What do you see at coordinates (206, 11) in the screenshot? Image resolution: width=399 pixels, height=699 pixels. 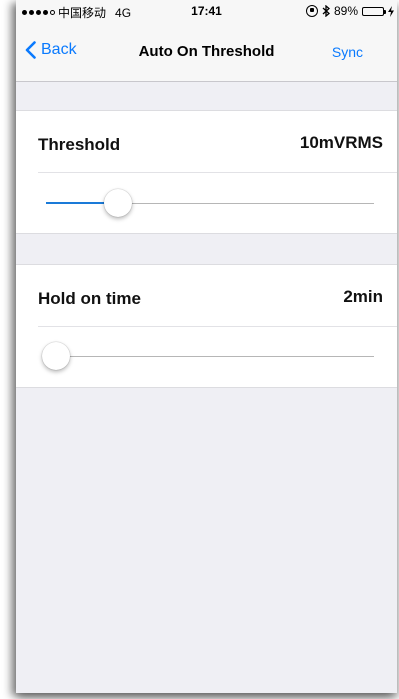 I see `status-bar: 中国移动 4G 17:41 89%` at bounding box center [206, 11].